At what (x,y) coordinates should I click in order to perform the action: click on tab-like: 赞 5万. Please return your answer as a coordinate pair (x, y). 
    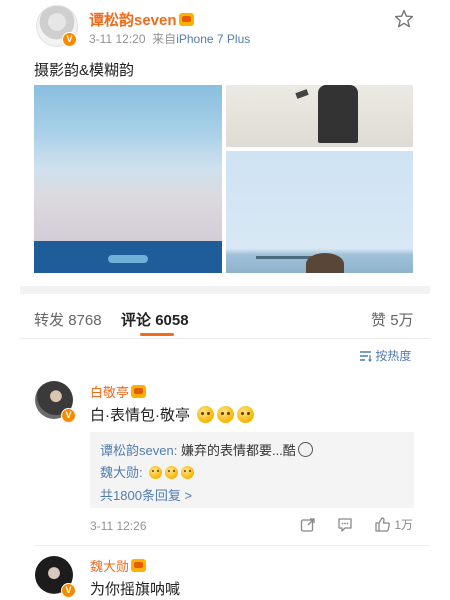
    Looking at the image, I should click on (392, 319).